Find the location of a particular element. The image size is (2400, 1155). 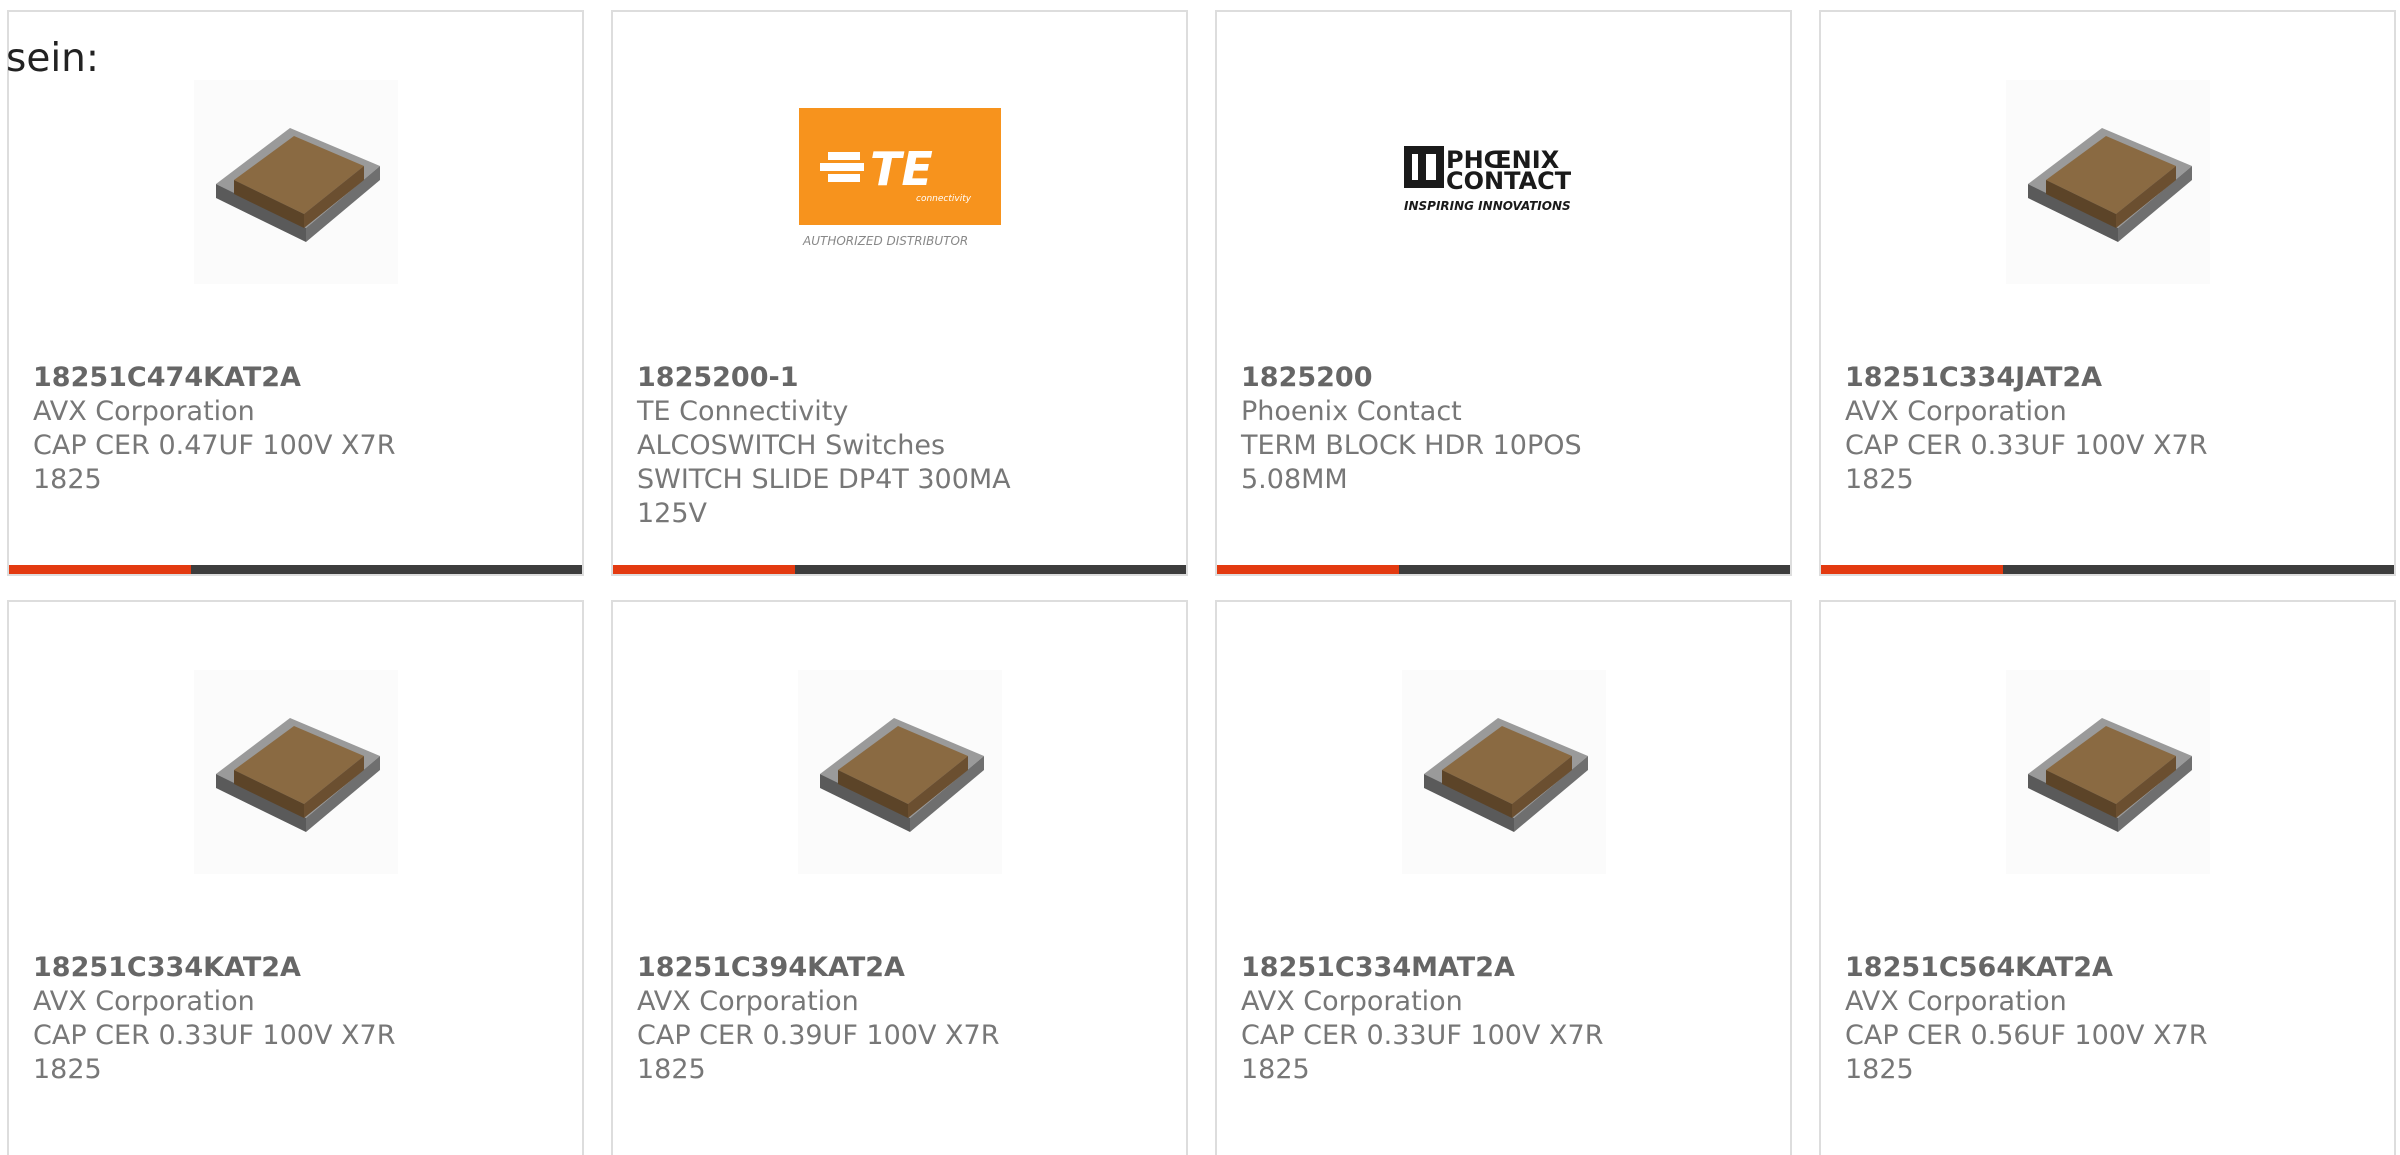

te-logo-mark: TE is located at coordinates (901, 169).